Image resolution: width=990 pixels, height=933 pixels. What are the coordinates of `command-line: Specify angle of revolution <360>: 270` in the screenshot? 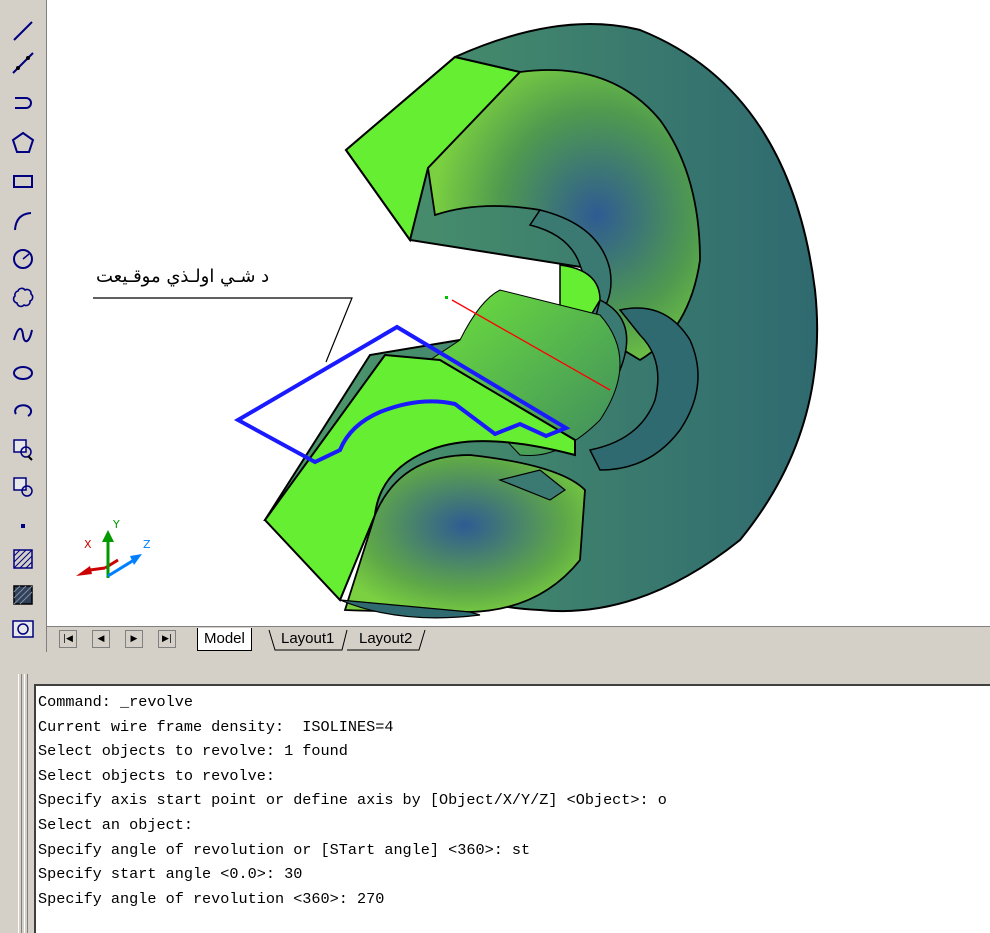 It's located at (211, 898).